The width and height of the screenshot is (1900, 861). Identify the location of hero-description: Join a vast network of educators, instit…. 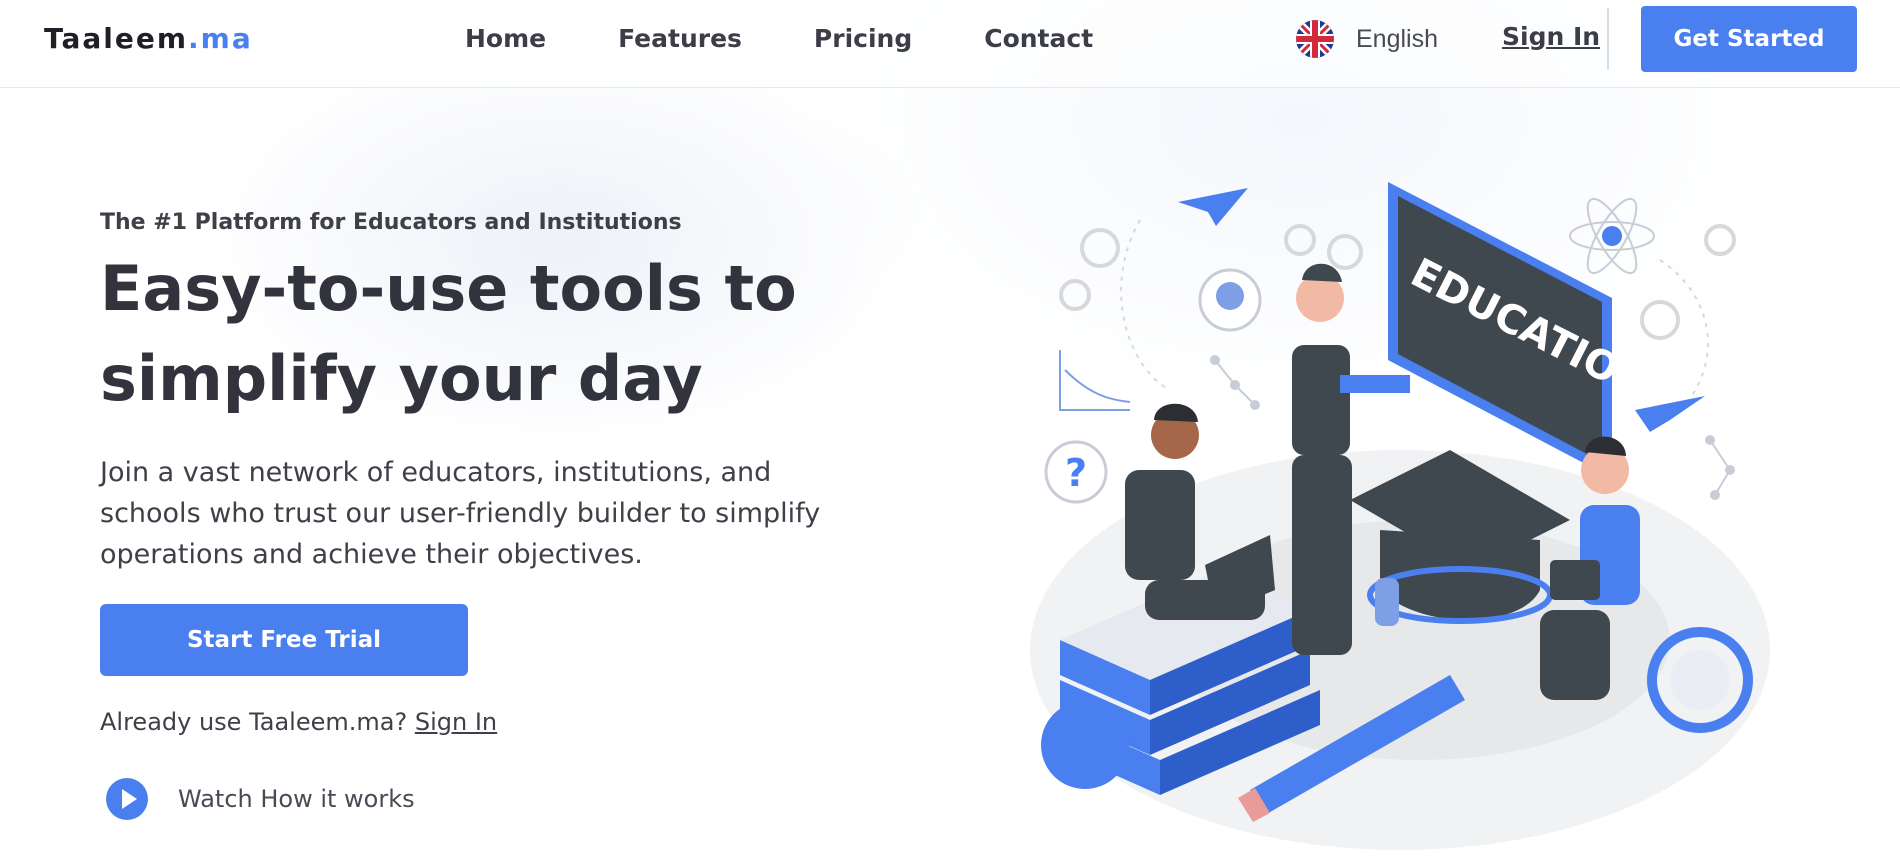
(460, 513).